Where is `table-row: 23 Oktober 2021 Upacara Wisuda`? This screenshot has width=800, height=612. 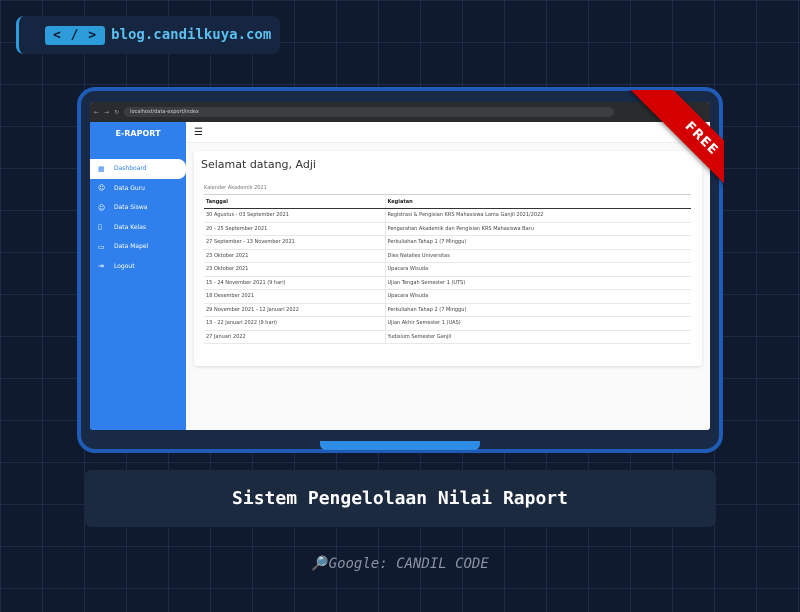 table-row: 23 Oktober 2021 Upacara Wisuda is located at coordinates (447, 269).